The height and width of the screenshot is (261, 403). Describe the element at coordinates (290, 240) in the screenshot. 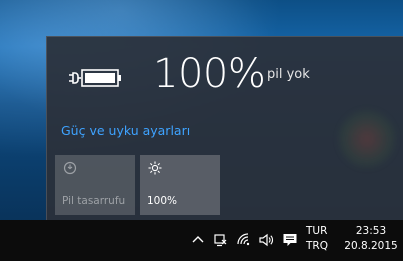

I see `action-center-icon` at that location.